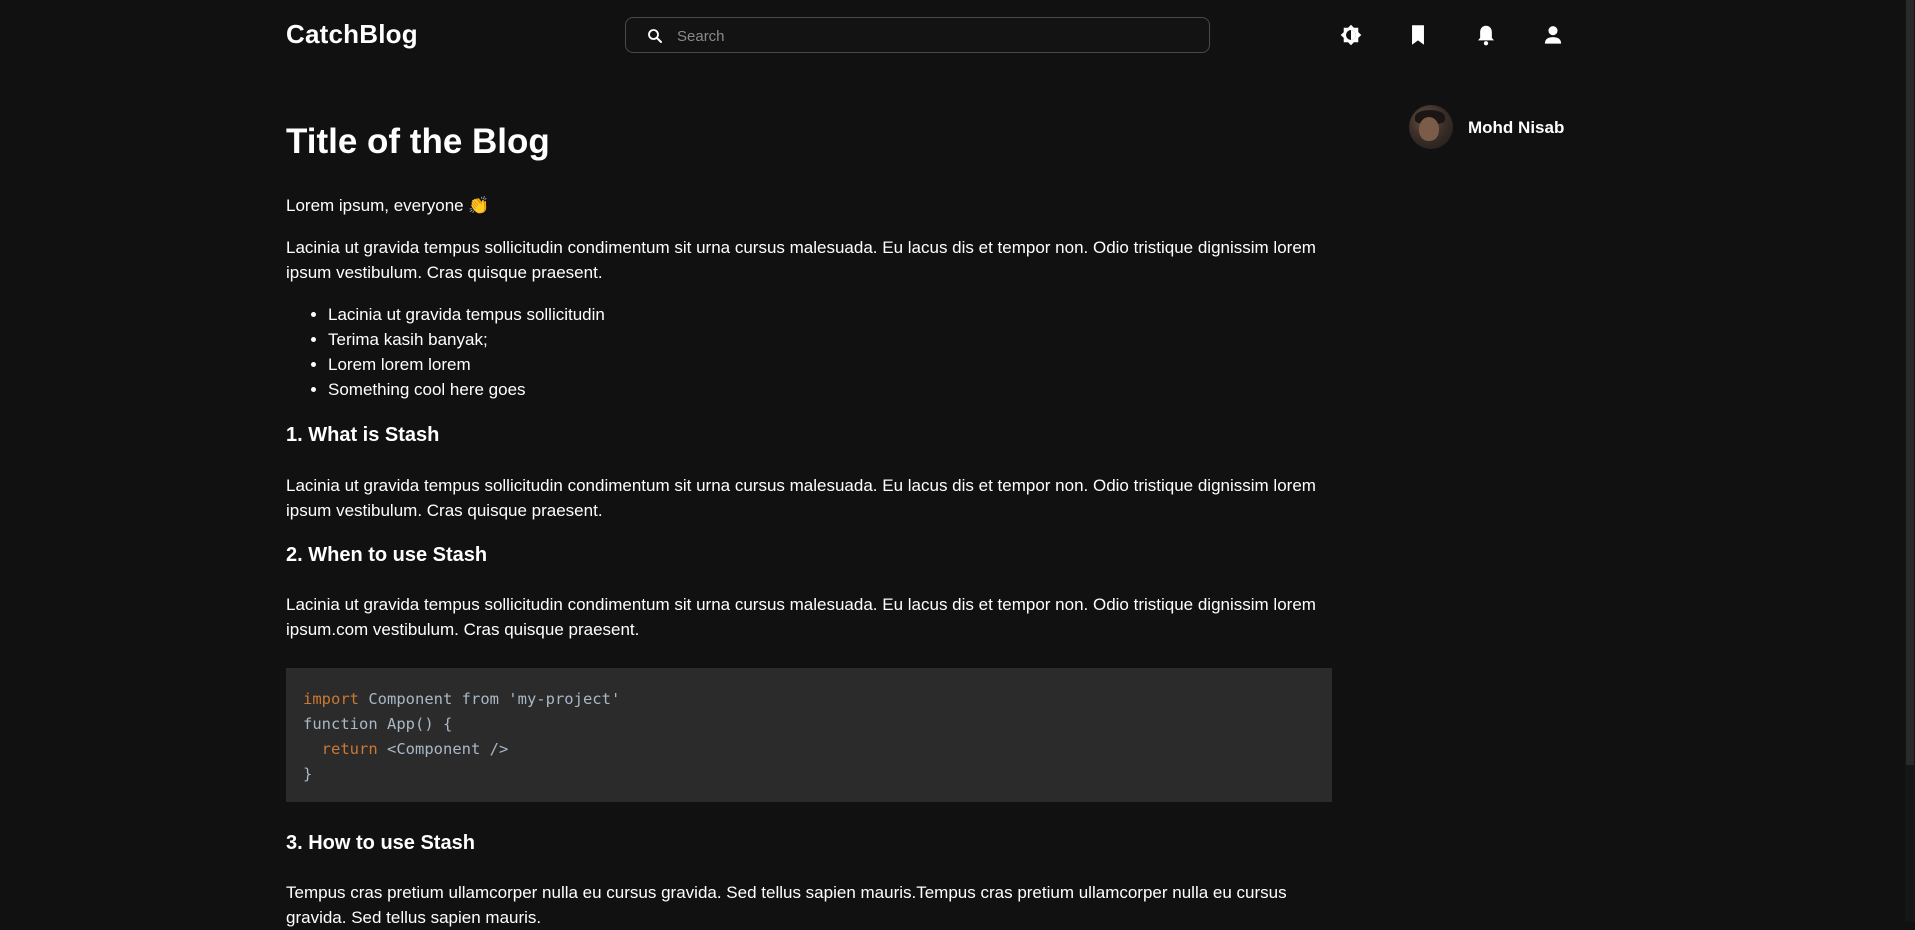 The image size is (1915, 930). Describe the element at coordinates (466, 314) in the screenshot. I see `list-item: Lacinia ut gravida tempus sollicitudin` at that location.